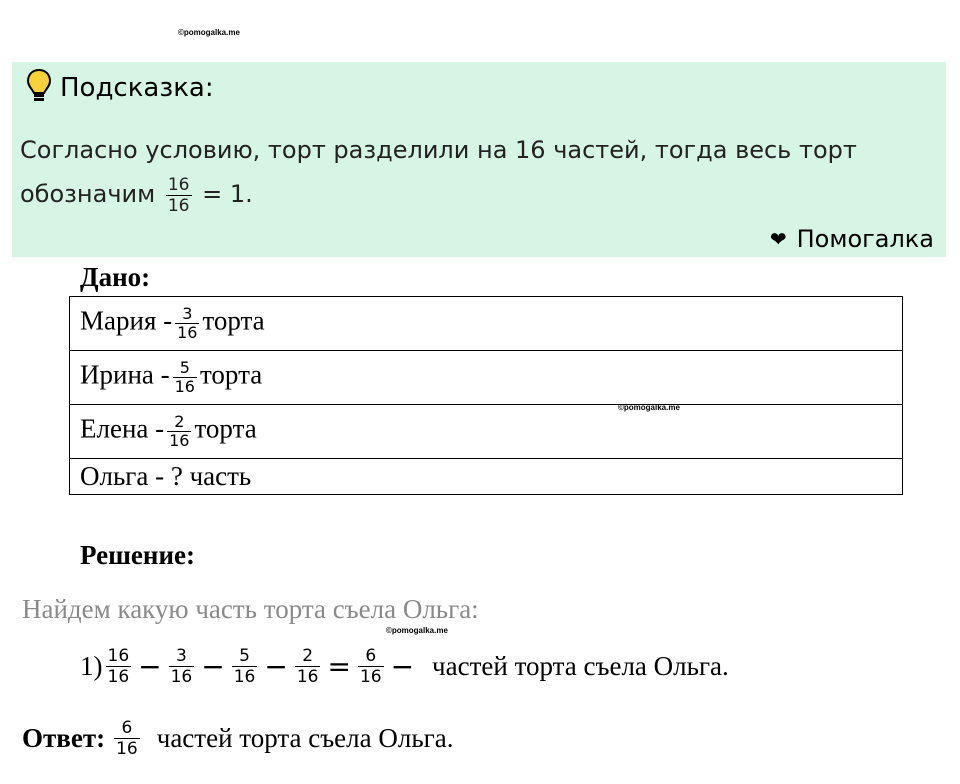 The width and height of the screenshot is (960, 784). What do you see at coordinates (778, 239) in the screenshot?
I see `heart-icon: ❤` at bounding box center [778, 239].